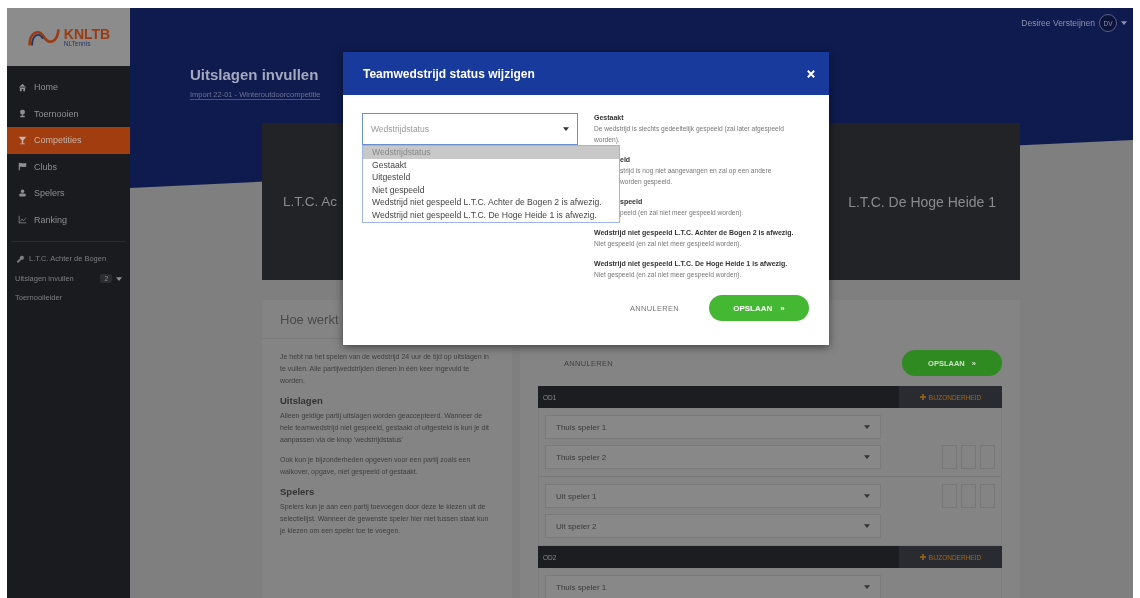 Image resolution: width=1140 pixels, height=598 pixels. Describe the element at coordinates (491, 165) in the screenshot. I see `dropdown-option: Gestaakt` at that location.